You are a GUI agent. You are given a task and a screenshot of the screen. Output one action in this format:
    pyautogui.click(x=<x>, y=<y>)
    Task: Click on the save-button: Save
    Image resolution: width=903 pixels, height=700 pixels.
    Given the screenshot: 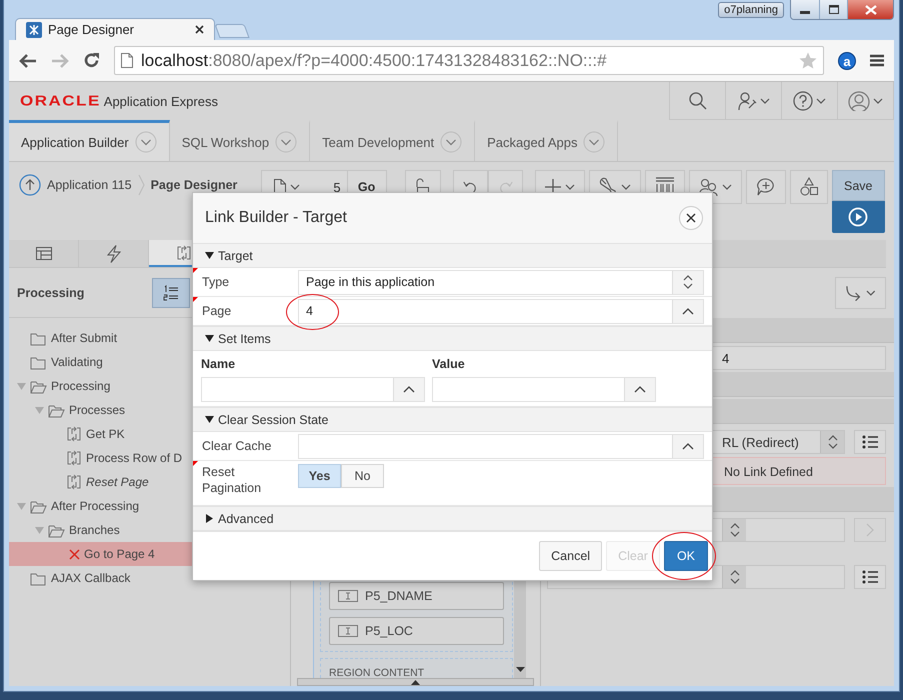 What is the action you would take?
    pyautogui.click(x=858, y=185)
    